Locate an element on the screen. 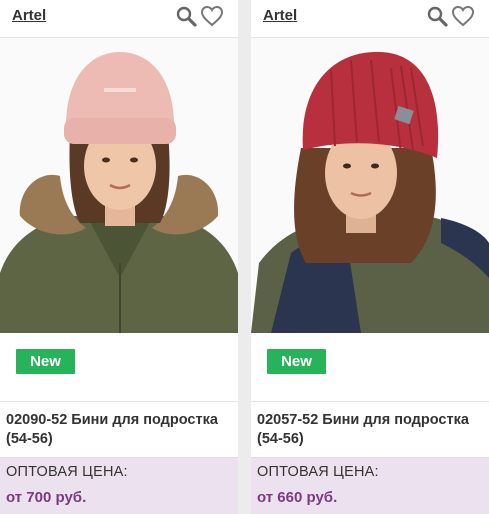  product-name-area: 02057-52 Бини для подростка (54-56) is located at coordinates (370, 429).